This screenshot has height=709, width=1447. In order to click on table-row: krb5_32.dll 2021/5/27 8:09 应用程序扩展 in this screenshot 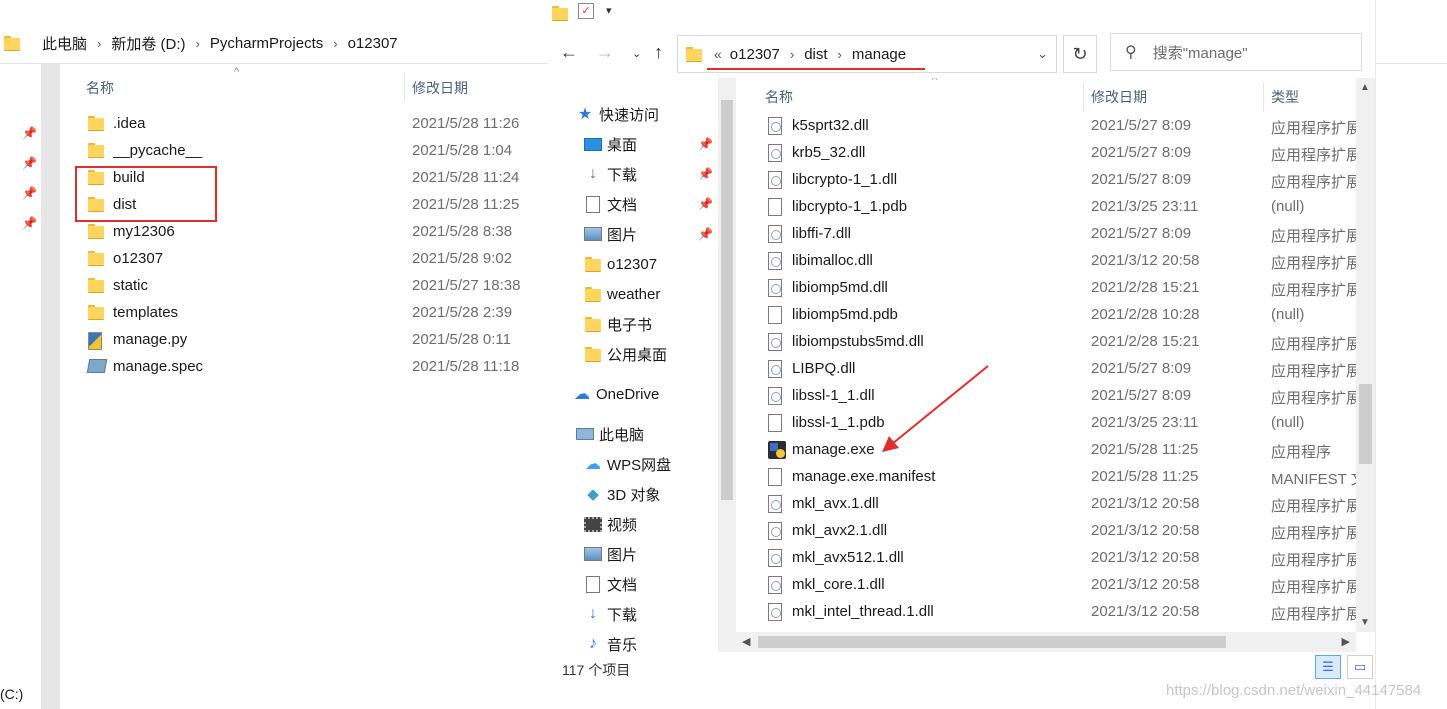, I will do `click(1046, 153)`.